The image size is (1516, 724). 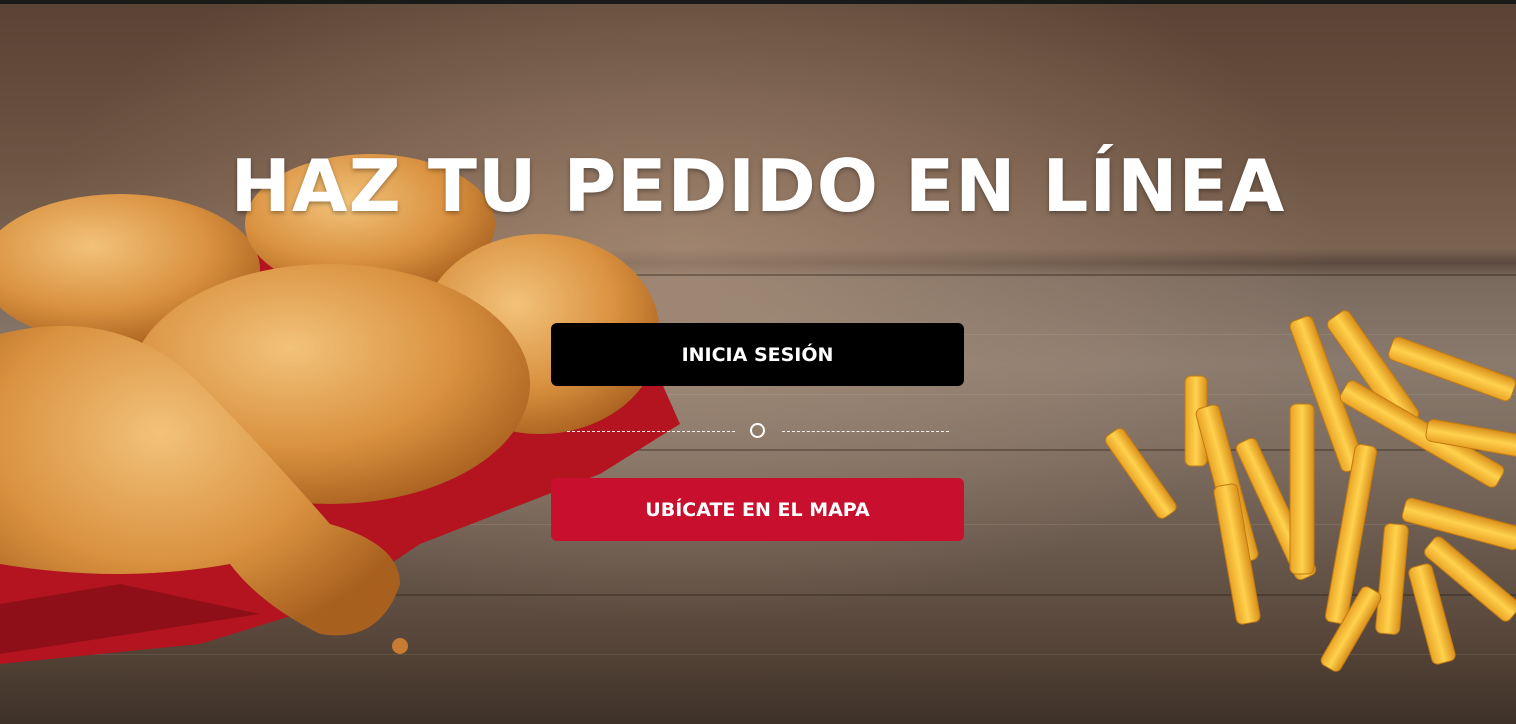 I want to click on divider-line-left, so click(x=651, y=431).